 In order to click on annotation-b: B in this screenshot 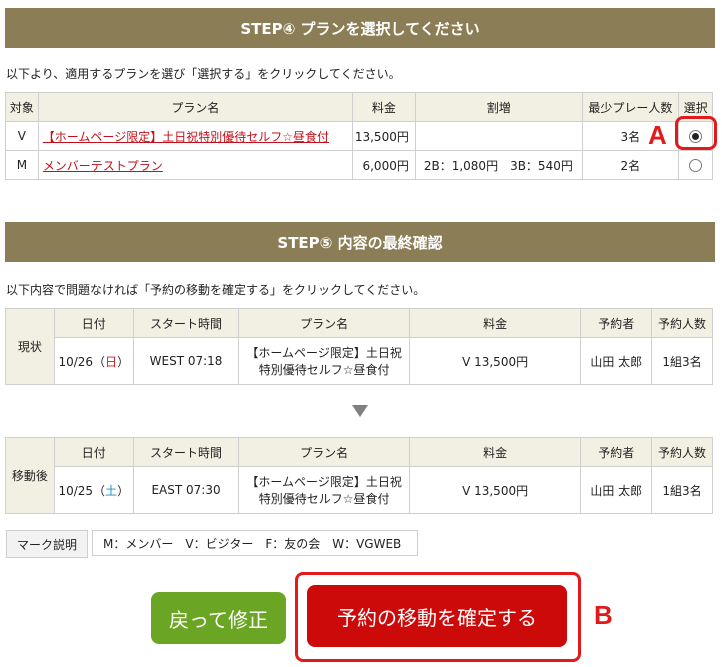, I will do `click(603, 615)`.